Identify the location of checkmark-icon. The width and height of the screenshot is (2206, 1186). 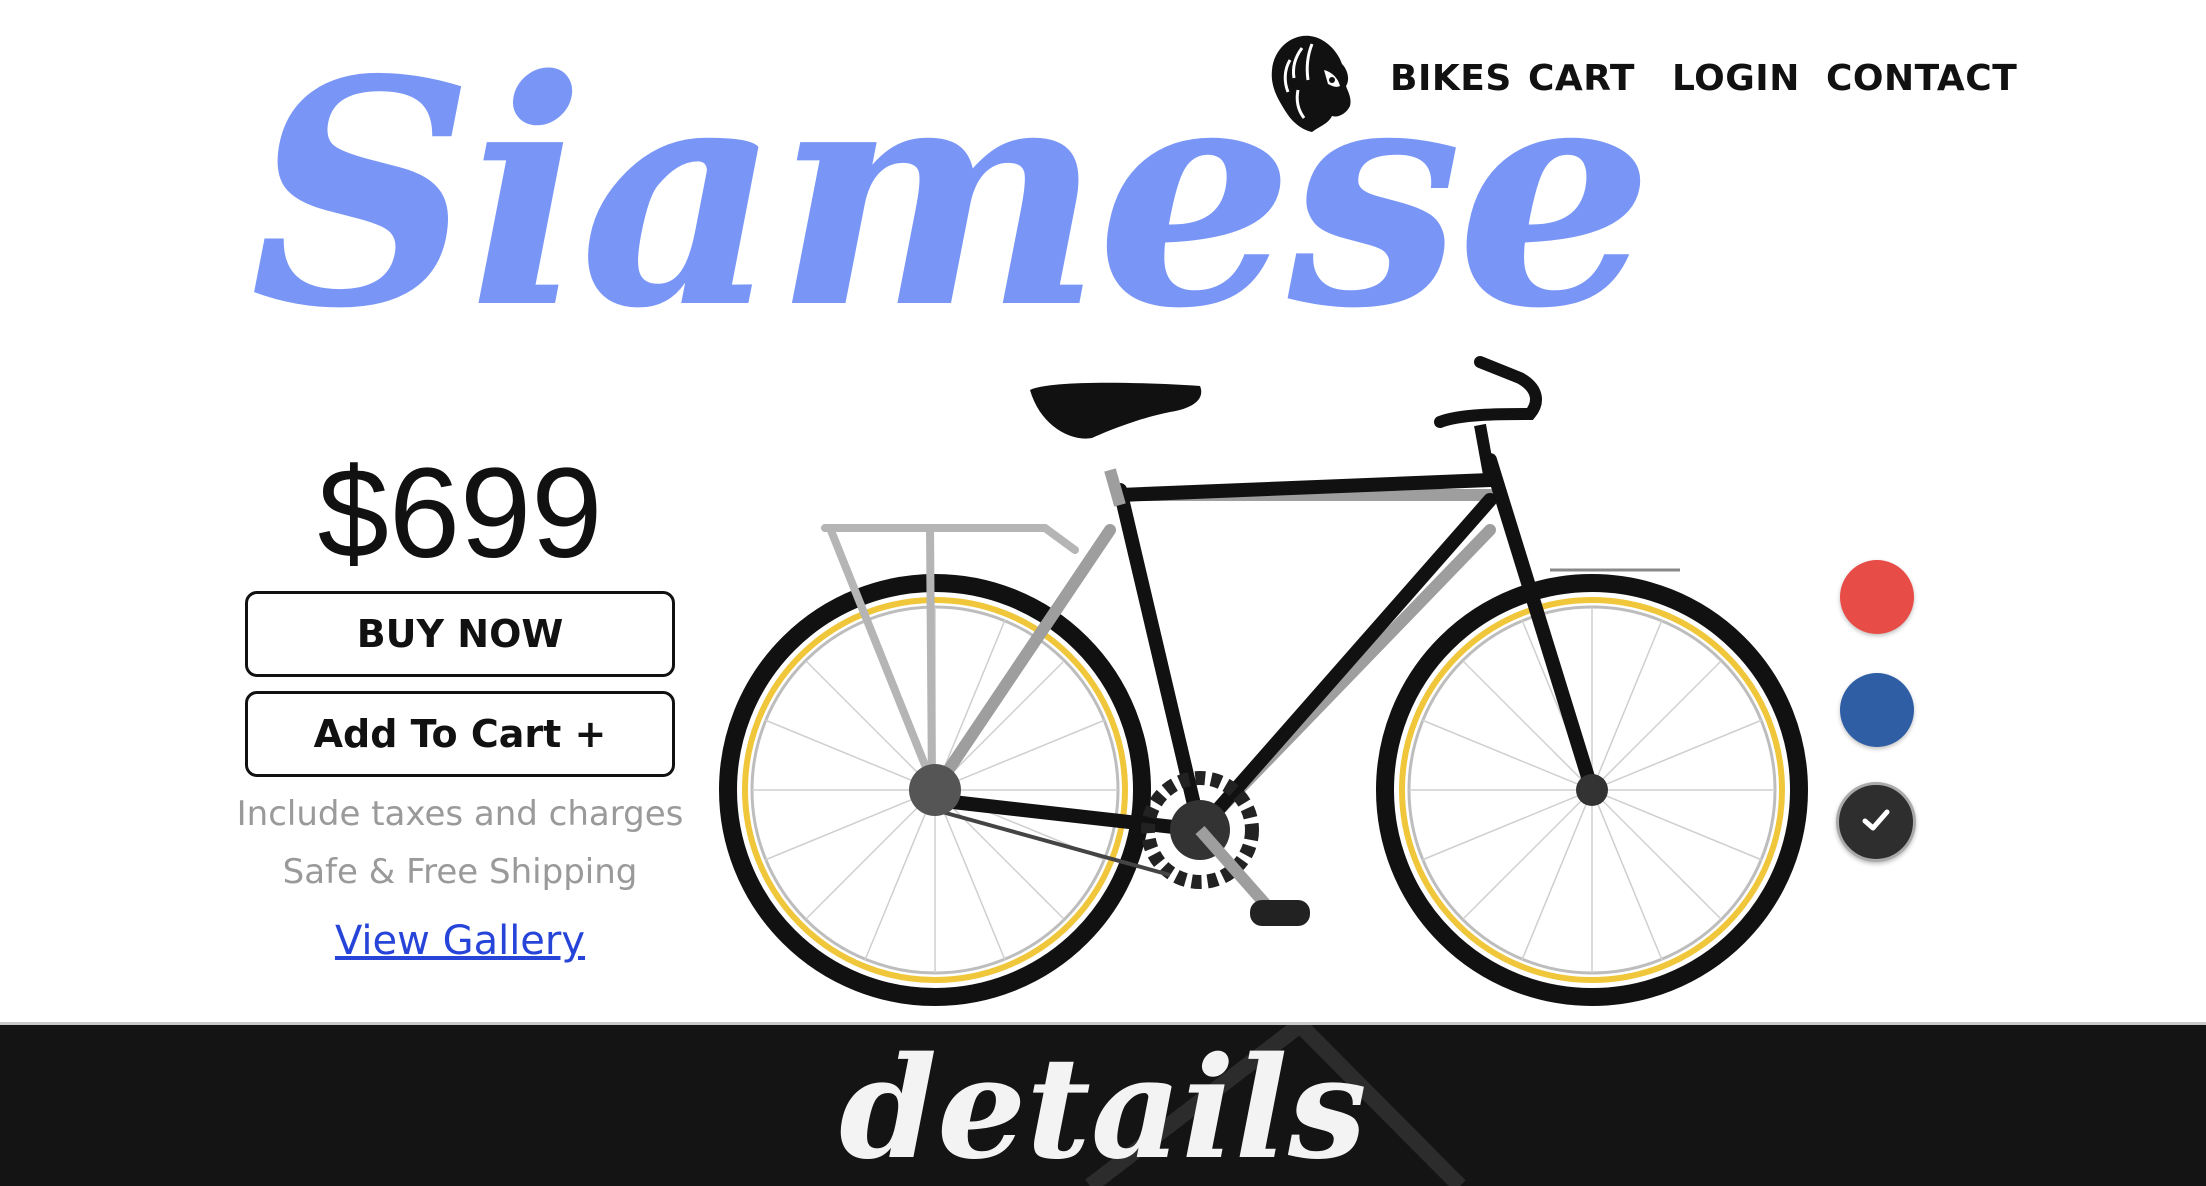
(1876, 822).